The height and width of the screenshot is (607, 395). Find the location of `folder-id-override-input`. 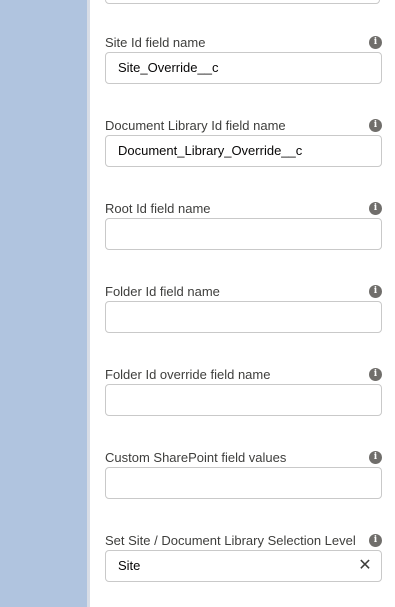

folder-id-override-input is located at coordinates (243, 400).